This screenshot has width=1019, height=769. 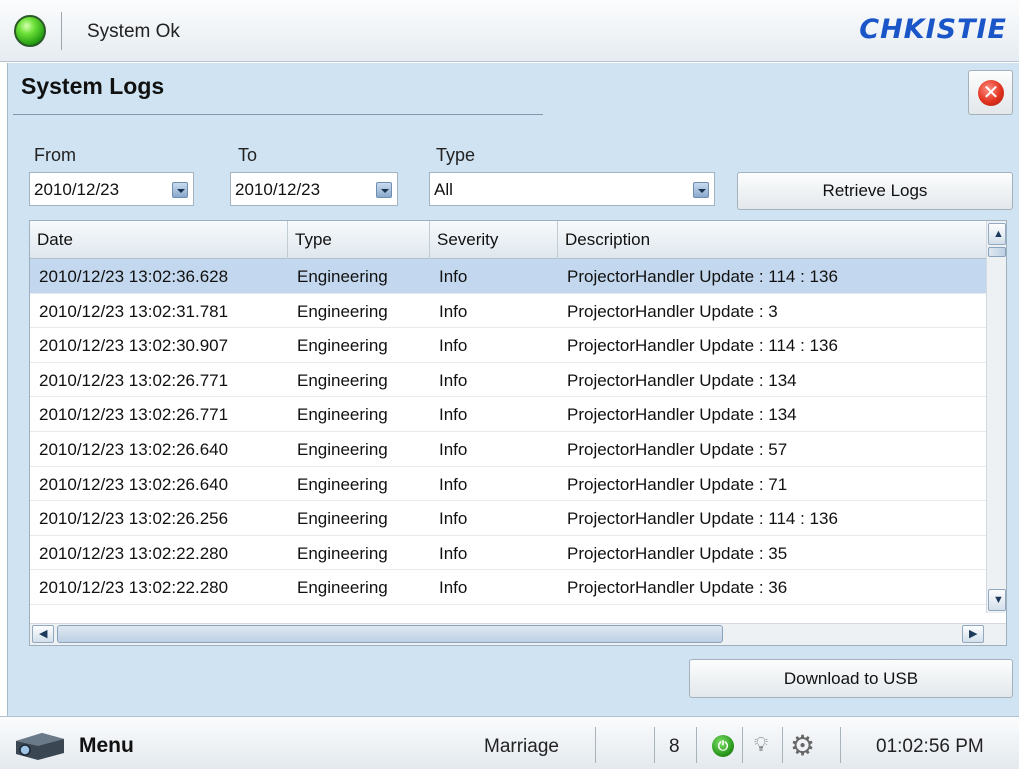 What do you see at coordinates (677, 588) in the screenshot?
I see `cell-description: ProjectorHandler Update : 36` at bounding box center [677, 588].